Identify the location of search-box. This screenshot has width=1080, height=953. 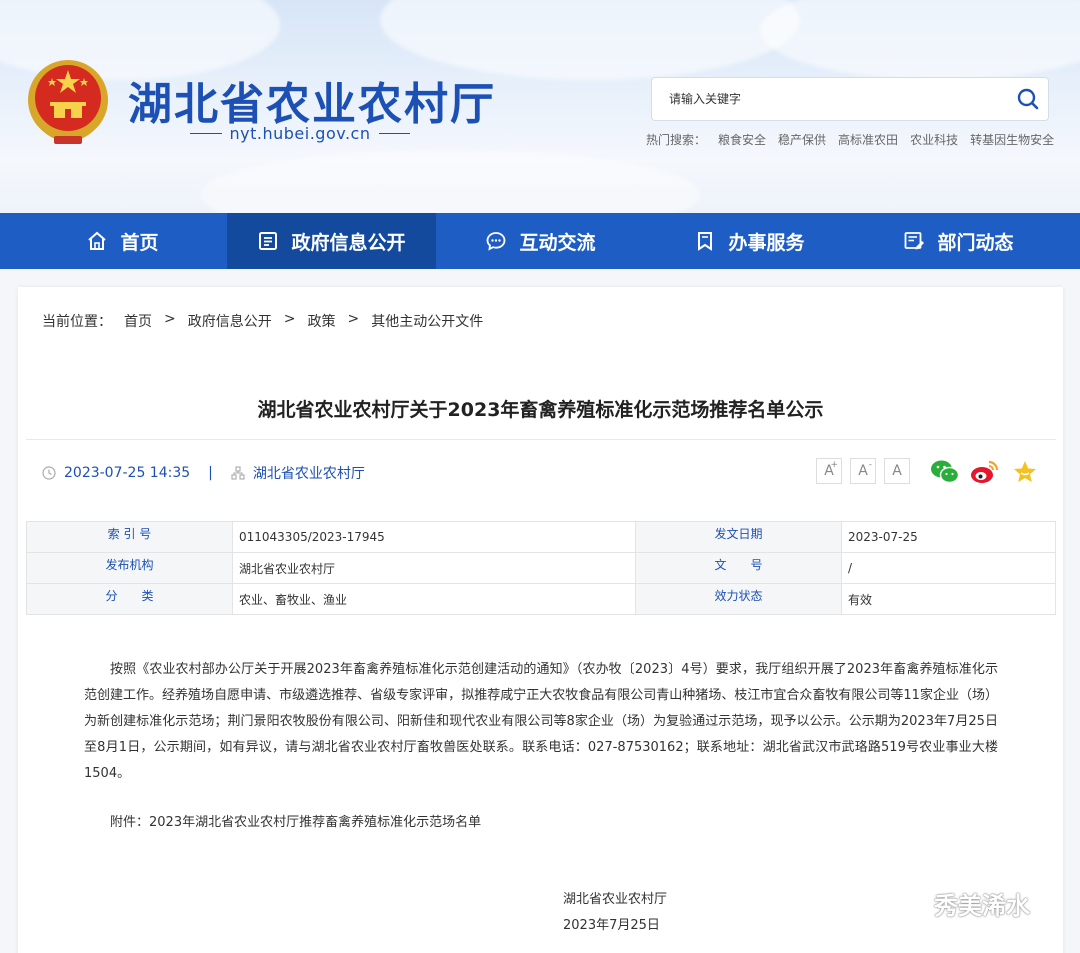
(850, 99).